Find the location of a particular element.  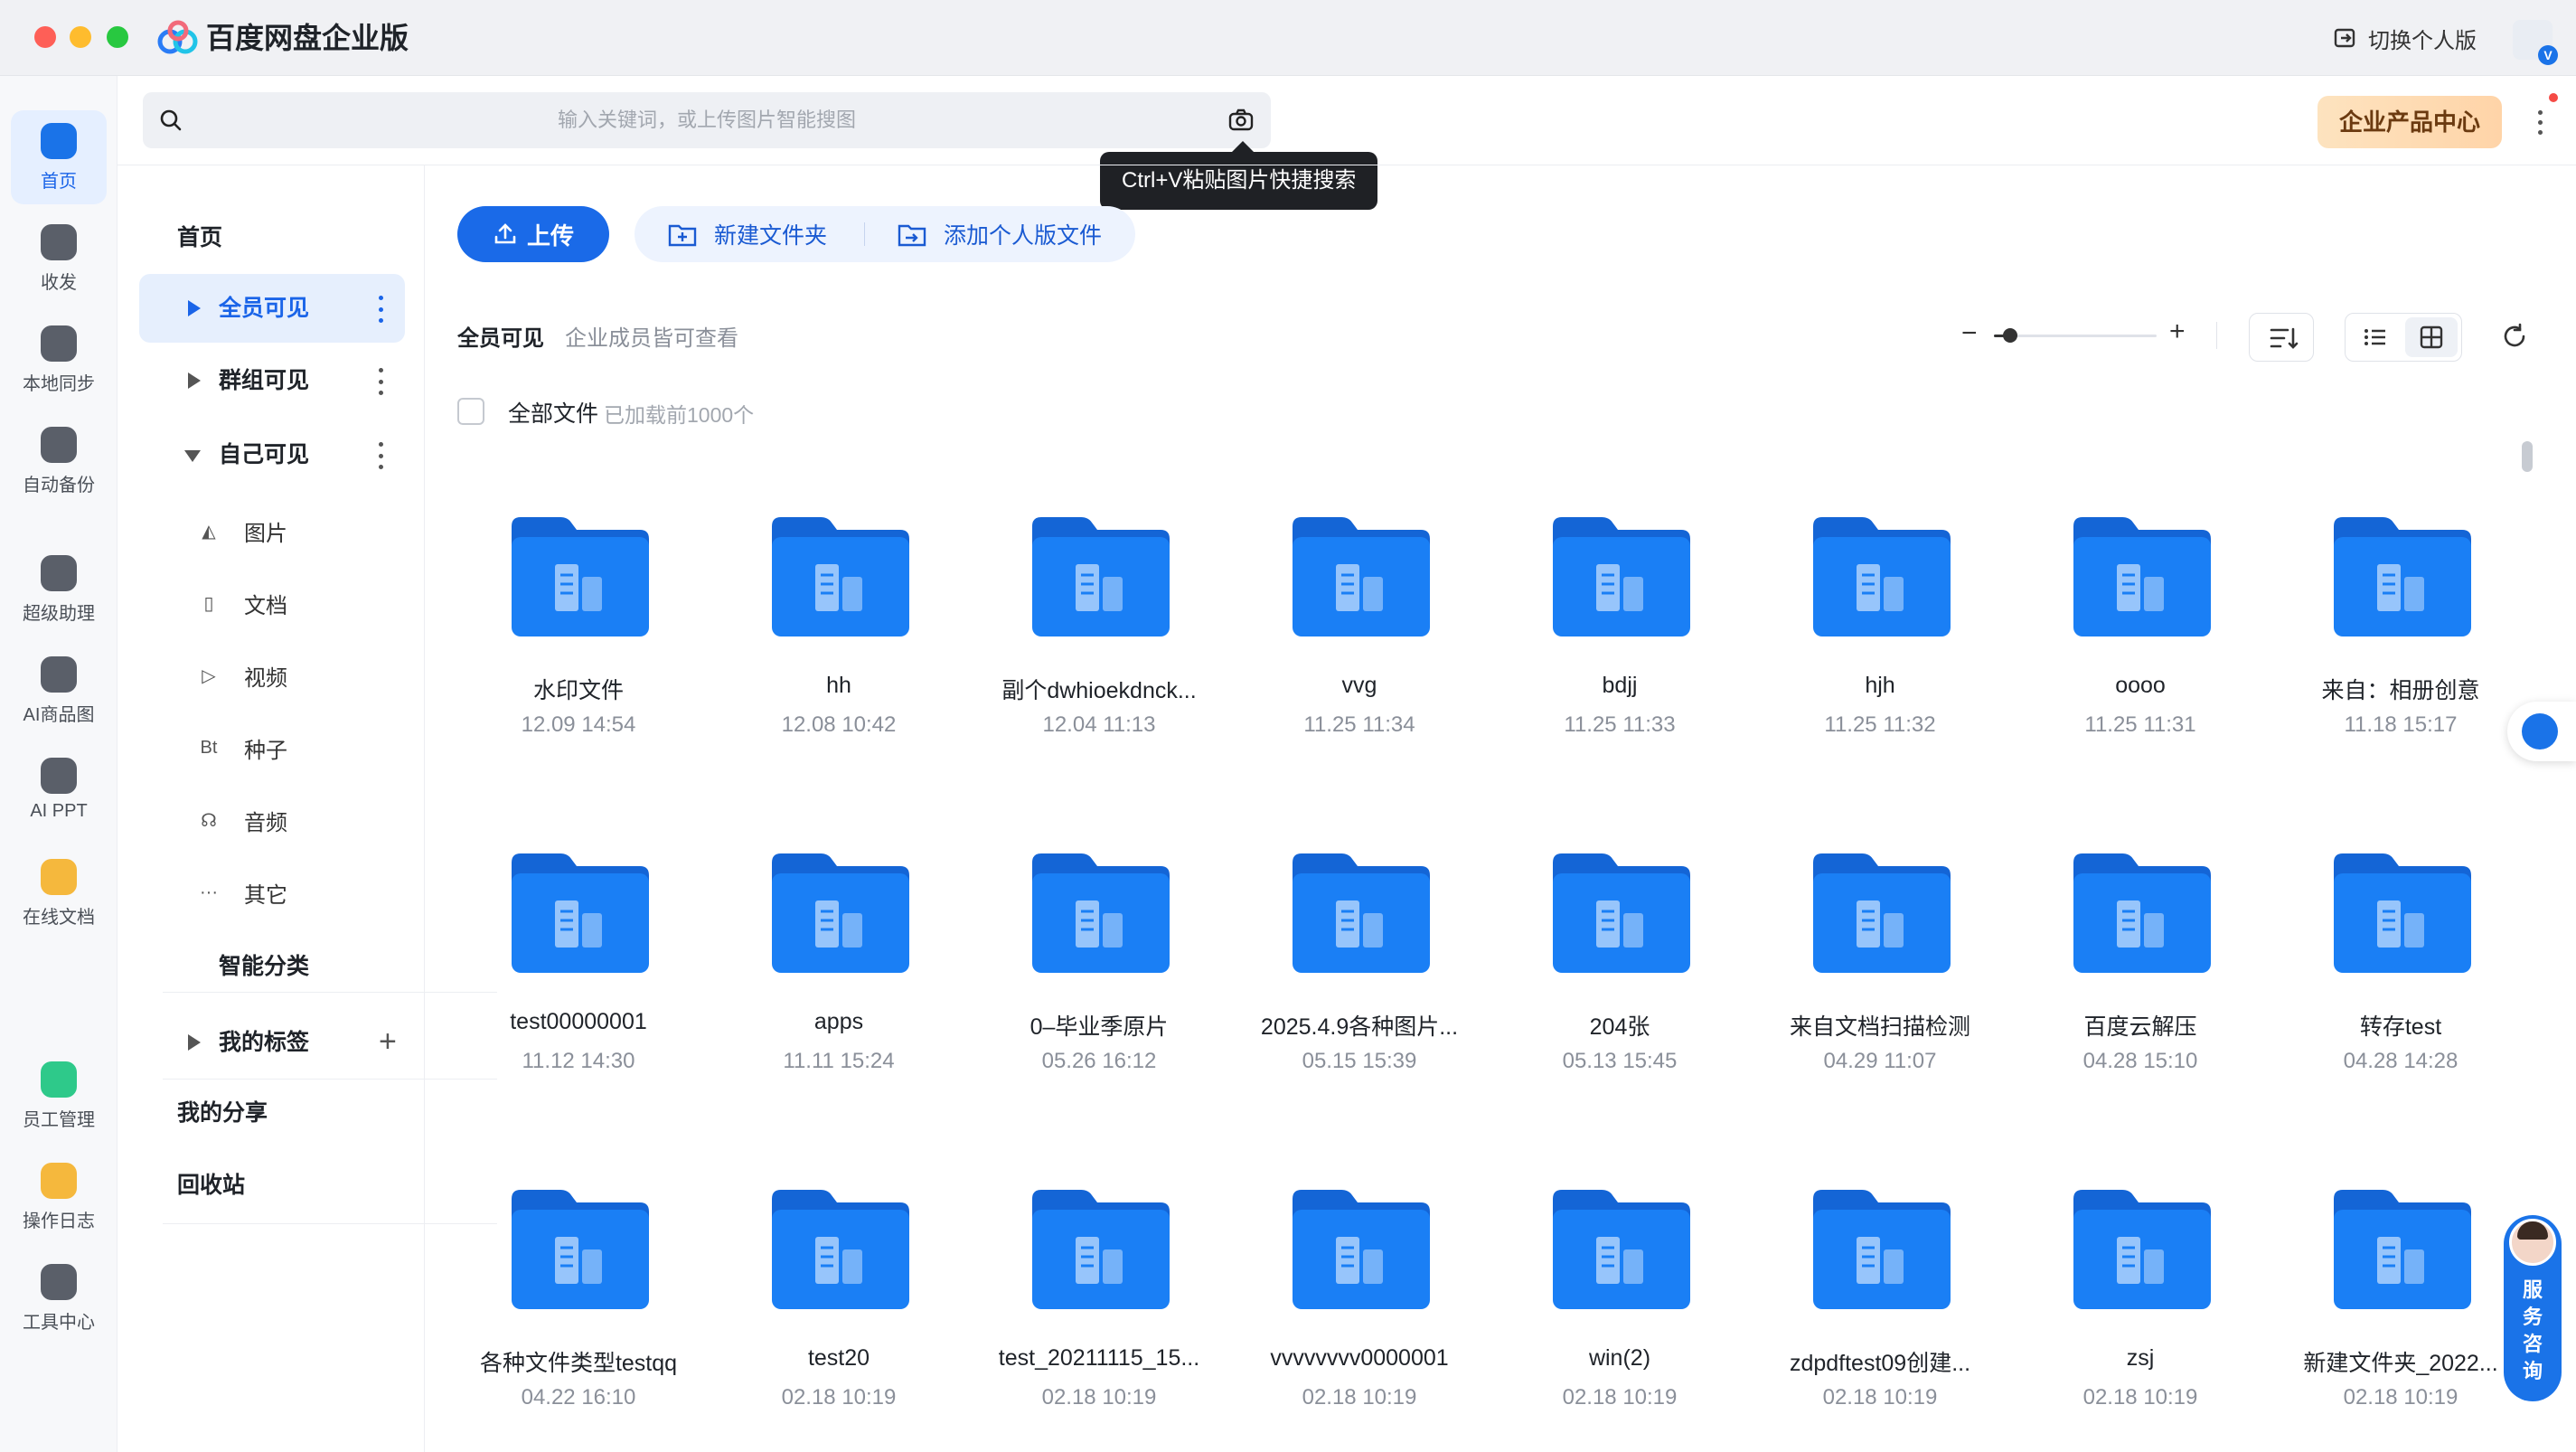

new-folder-icon is located at coordinates (683, 235).